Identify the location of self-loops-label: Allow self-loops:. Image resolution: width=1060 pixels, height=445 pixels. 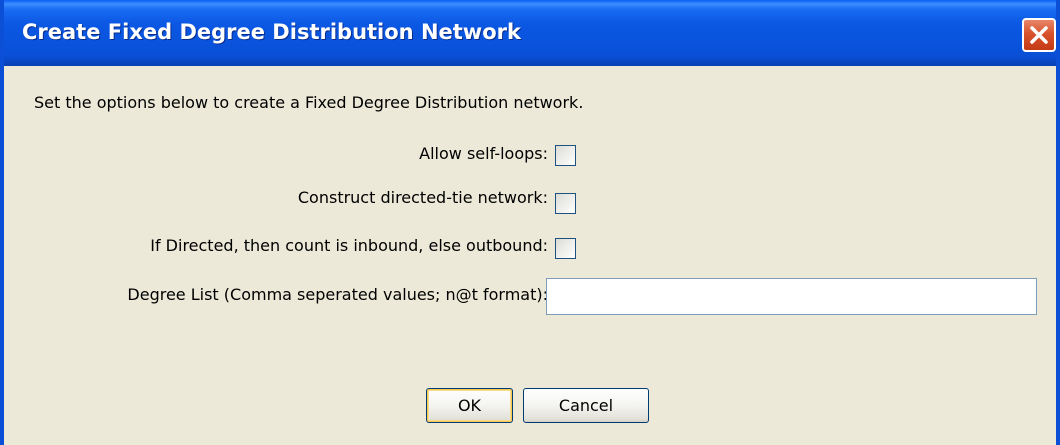
(483, 153).